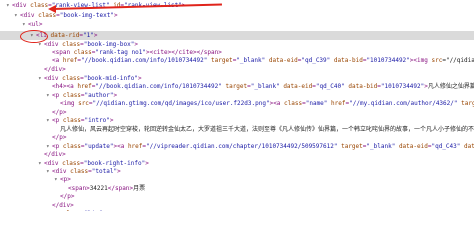  Describe the element at coordinates (65, 179) in the screenshot. I see `code-text: <p>` at that location.